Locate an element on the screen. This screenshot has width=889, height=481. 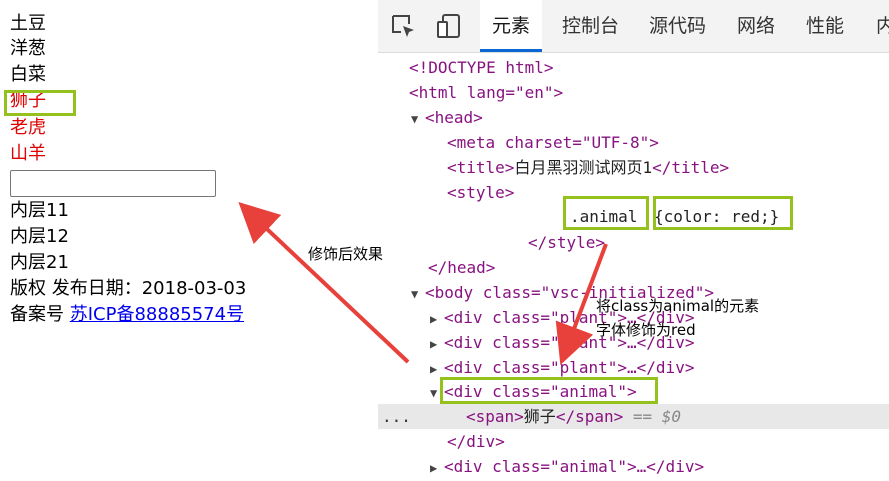
style-close: </style> is located at coordinates (566, 242).